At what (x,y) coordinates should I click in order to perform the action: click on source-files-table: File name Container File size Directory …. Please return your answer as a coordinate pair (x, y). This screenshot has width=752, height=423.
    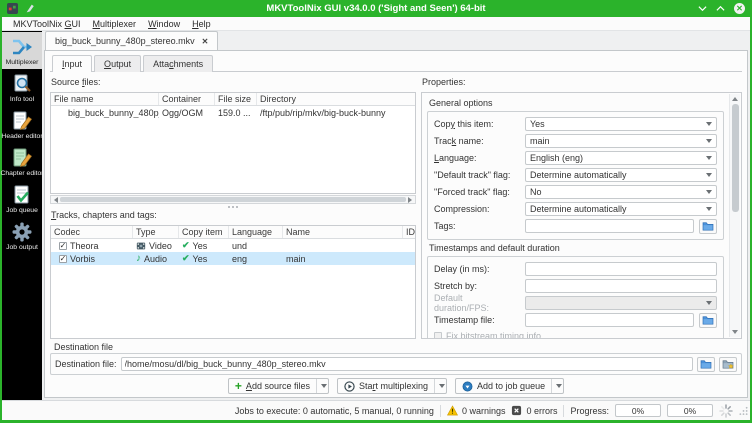
    Looking at the image, I should click on (233, 143).